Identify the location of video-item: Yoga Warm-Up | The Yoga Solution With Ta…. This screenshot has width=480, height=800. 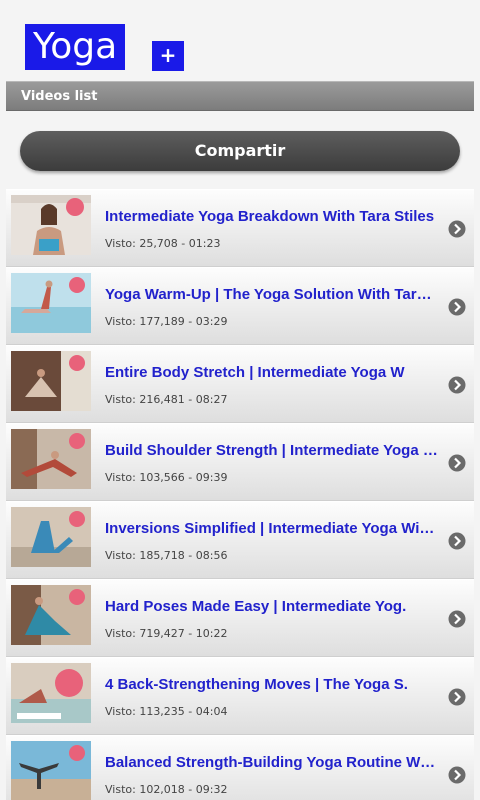
(240, 306).